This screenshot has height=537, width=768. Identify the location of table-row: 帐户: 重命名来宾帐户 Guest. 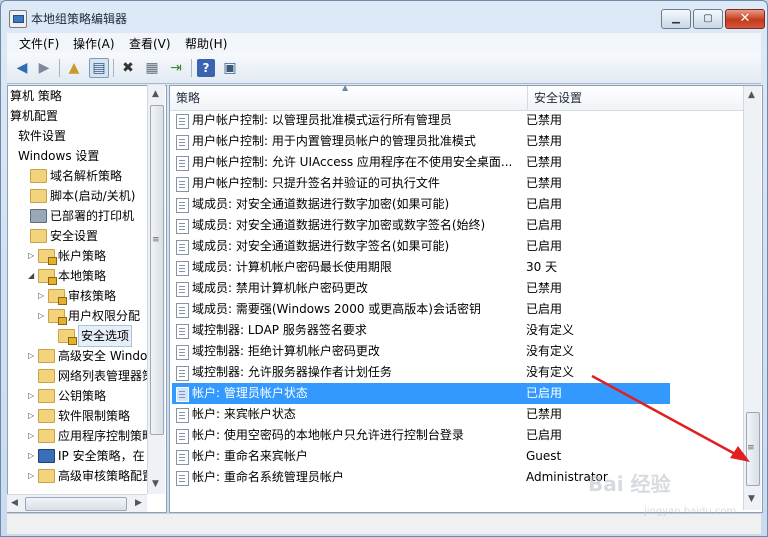
(421, 456).